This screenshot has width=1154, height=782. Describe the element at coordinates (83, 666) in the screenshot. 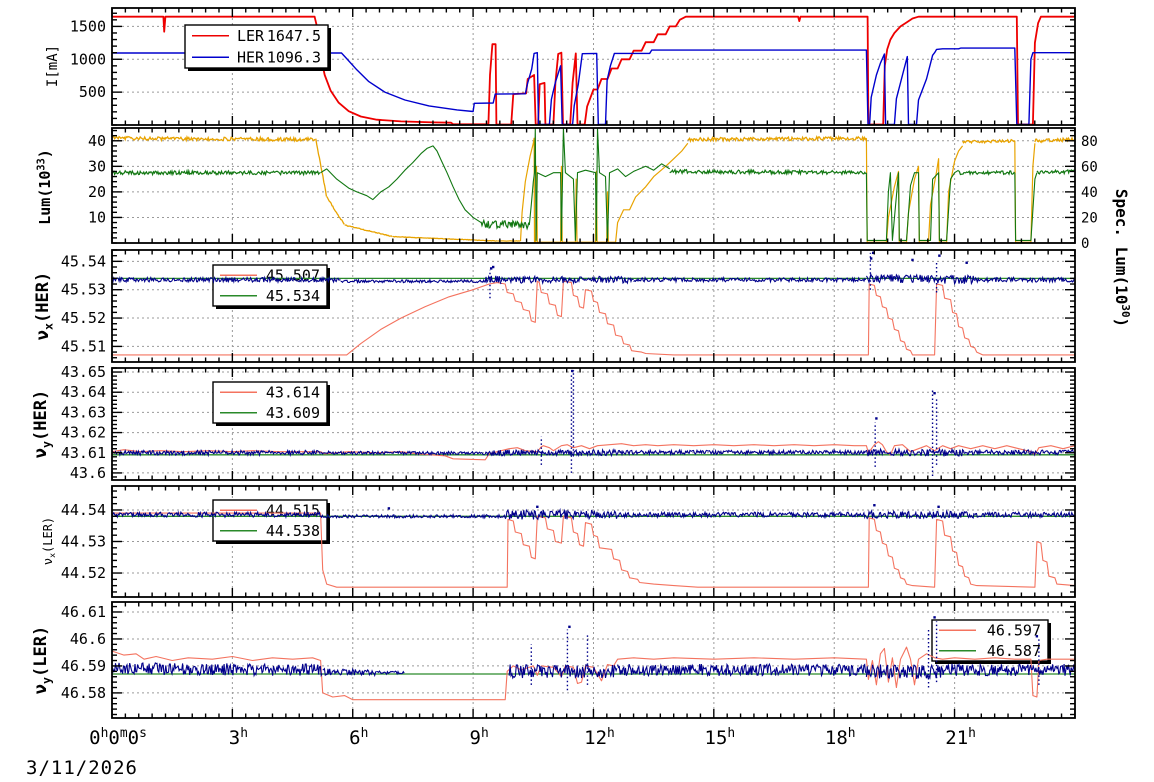

I see `y-tick-label: 46.59` at that location.